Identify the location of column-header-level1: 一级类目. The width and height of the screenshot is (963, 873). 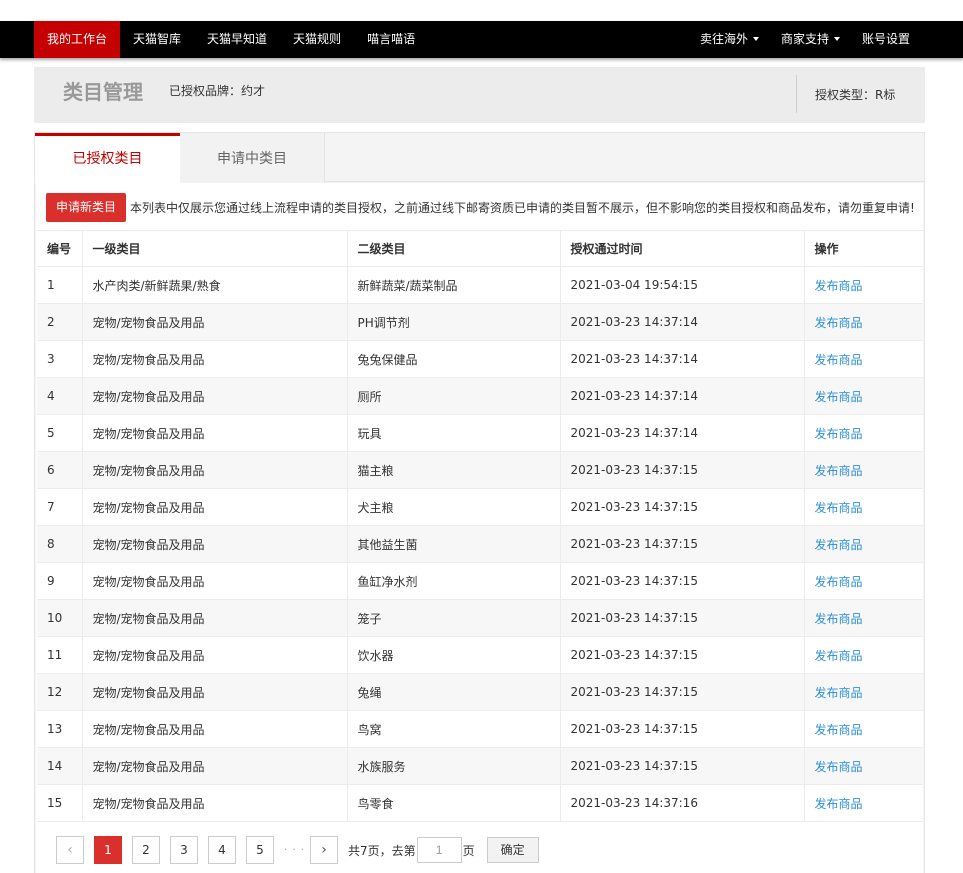
(215, 248).